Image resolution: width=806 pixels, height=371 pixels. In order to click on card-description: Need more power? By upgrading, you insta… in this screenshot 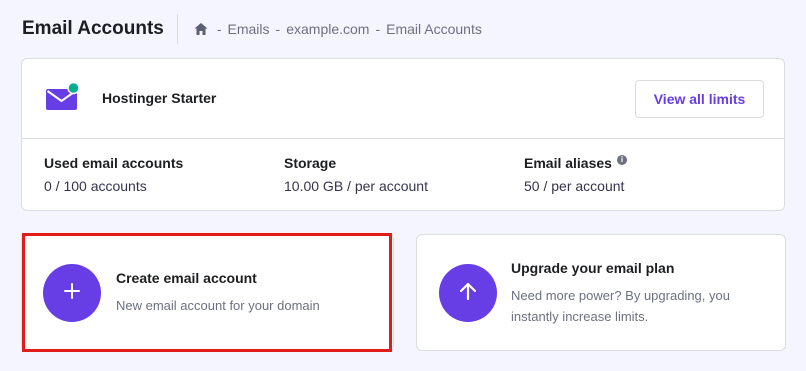, I will do `click(620, 306)`.